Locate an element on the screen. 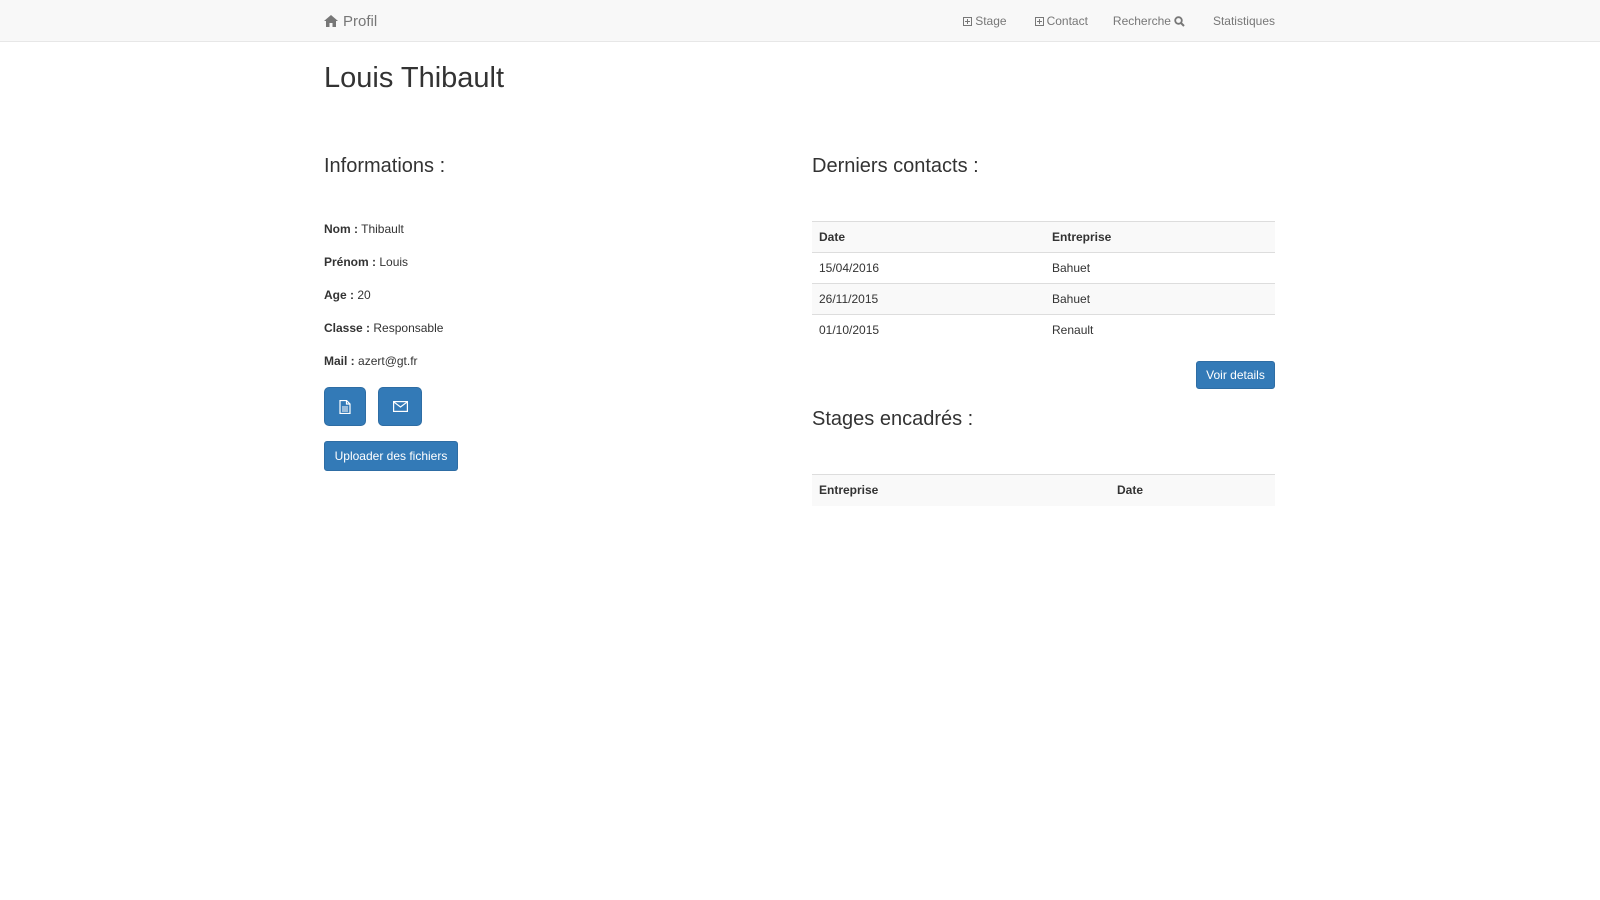 The height and width of the screenshot is (900, 1600). table-row: 15/04/2016 Bahuet is located at coordinates (1043, 268).